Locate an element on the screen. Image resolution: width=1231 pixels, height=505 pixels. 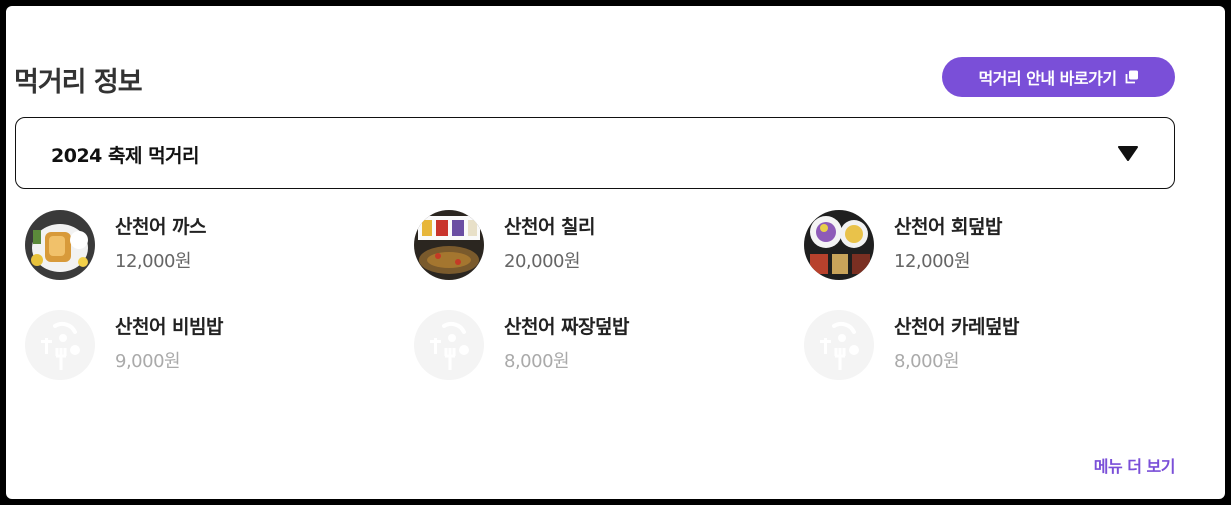
menu-item-name: 산천어 까스 is located at coordinates (161, 227).